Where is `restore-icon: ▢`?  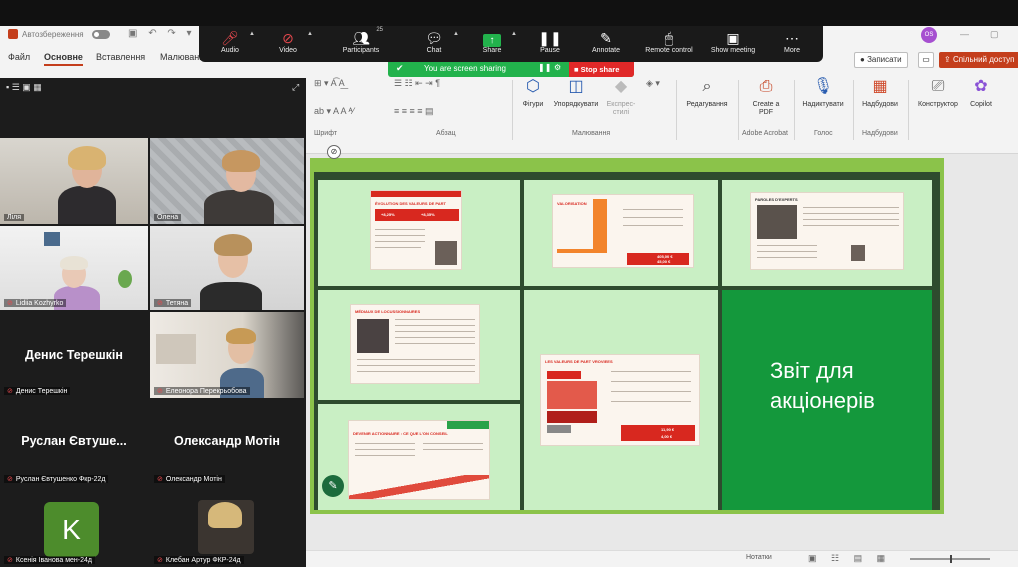
restore-icon: ▢ is located at coordinates (994, 34).